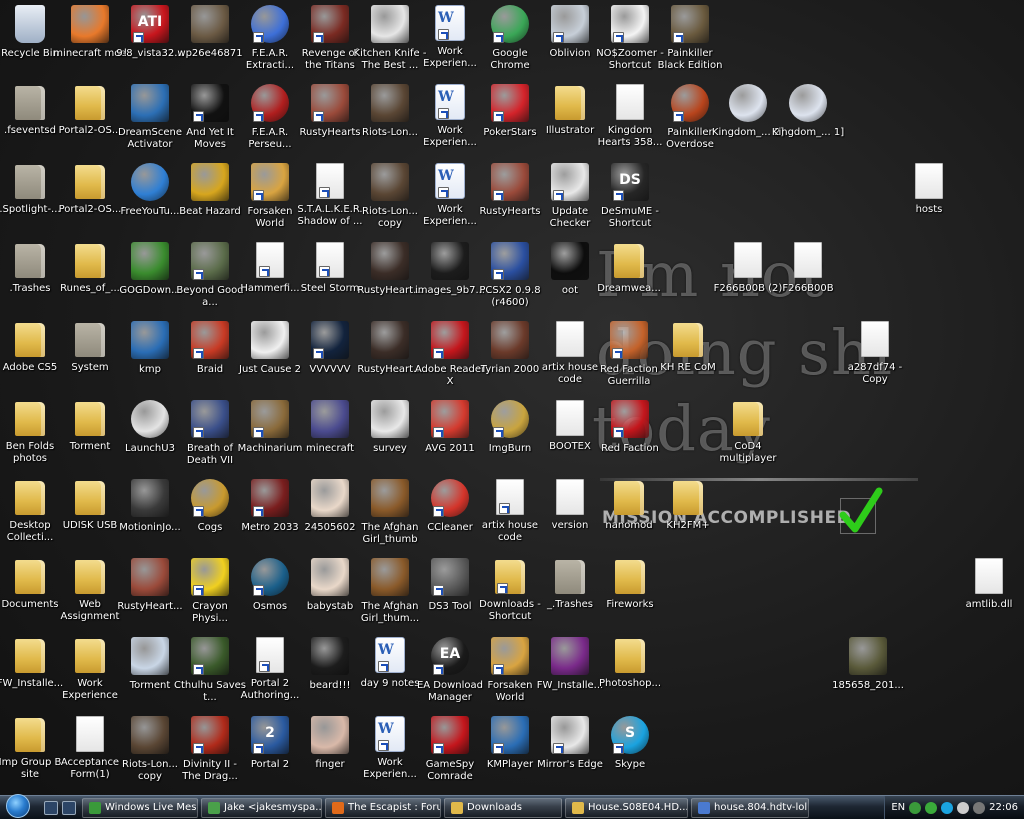 This screenshot has height=819, width=1024. I want to click on start-button, so click(18, 806).